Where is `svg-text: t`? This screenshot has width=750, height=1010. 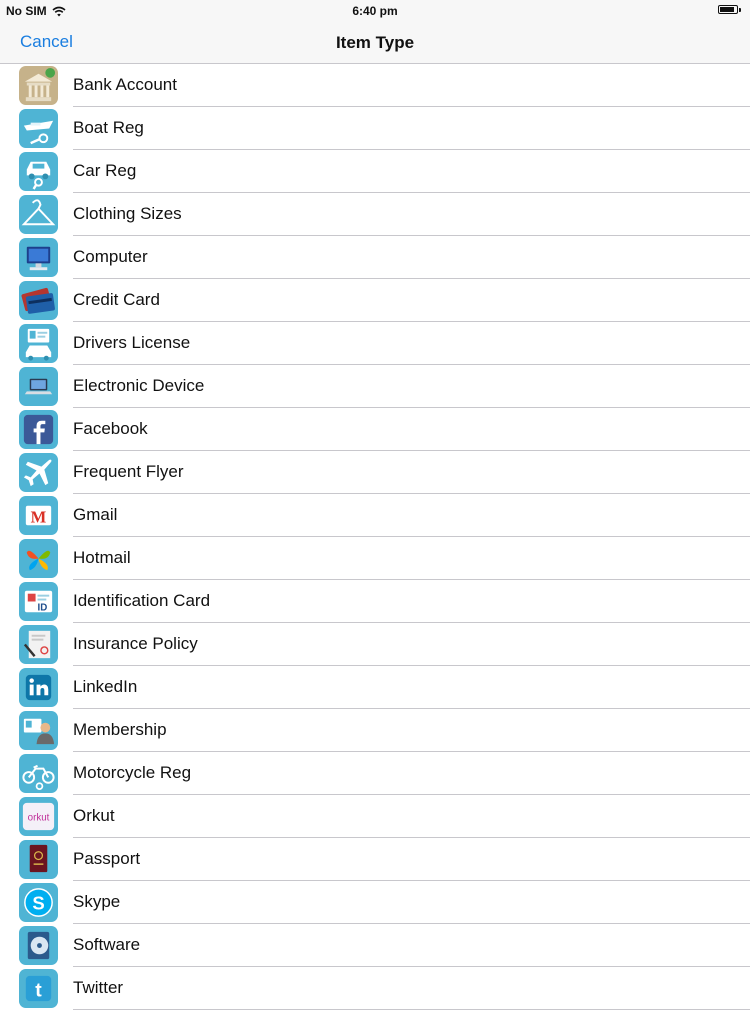 svg-text: t is located at coordinates (38, 990).